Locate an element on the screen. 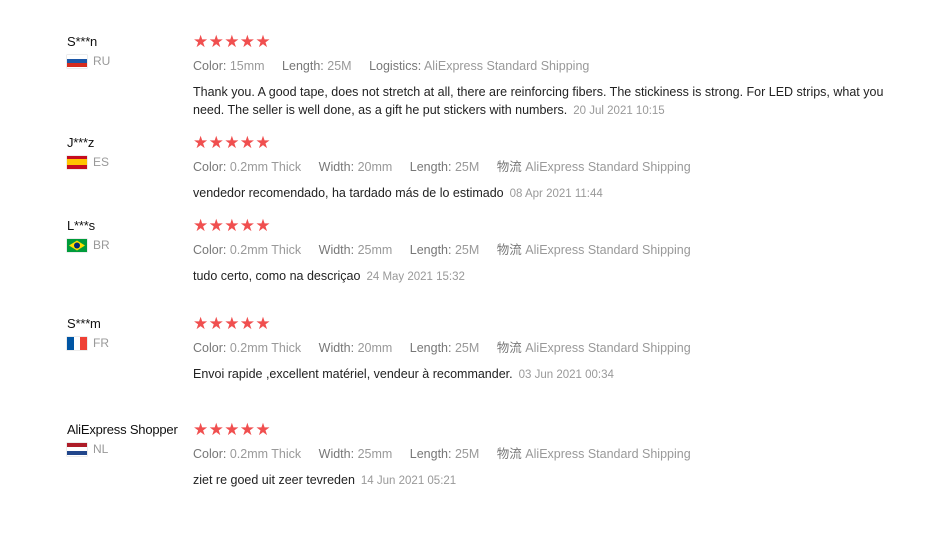 The height and width of the screenshot is (540, 940). reviewer: AliExpress Shopper NL is located at coordinates (127, 439).